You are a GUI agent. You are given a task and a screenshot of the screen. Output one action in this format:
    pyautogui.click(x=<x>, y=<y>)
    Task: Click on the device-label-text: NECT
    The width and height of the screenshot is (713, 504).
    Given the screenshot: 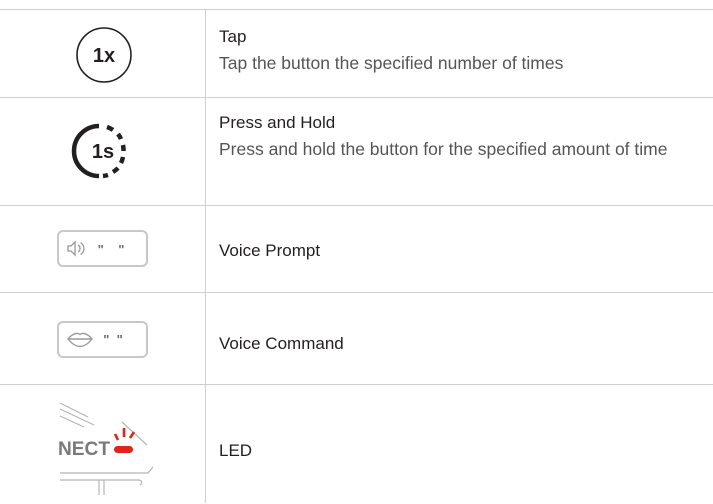 What is the action you would take?
    pyautogui.click(x=84, y=449)
    